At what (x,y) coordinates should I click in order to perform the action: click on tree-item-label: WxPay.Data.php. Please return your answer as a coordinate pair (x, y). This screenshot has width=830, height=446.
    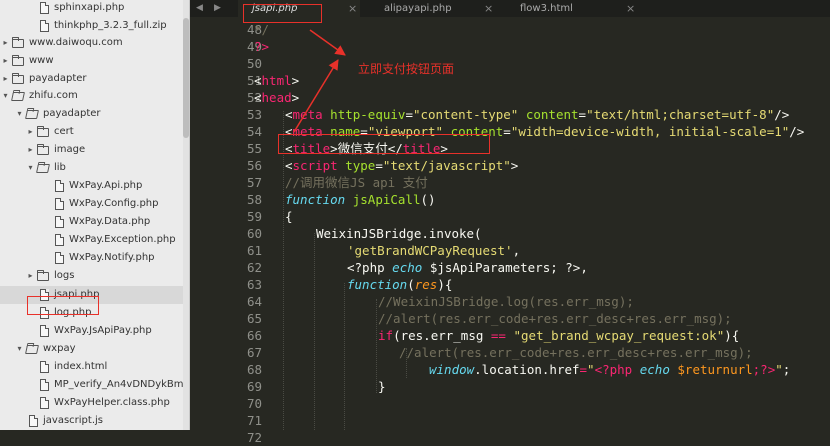
    Looking at the image, I should click on (110, 221).